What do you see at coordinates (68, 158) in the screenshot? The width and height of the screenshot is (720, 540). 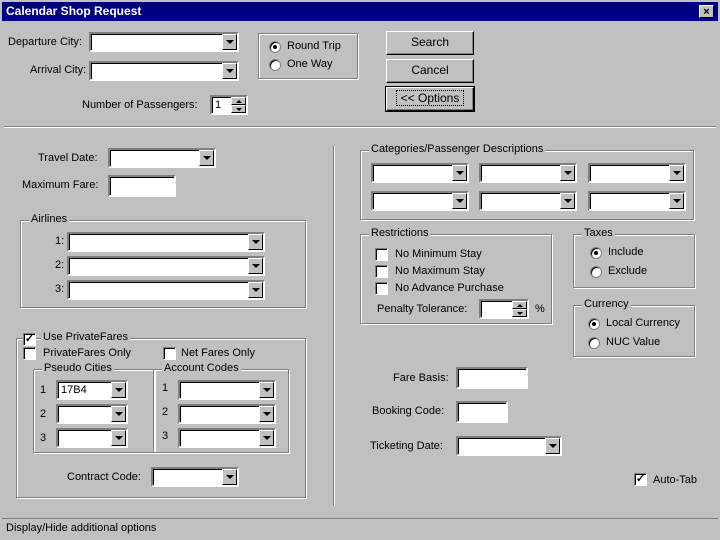 I see `travel-date-label: Travel Date:` at bounding box center [68, 158].